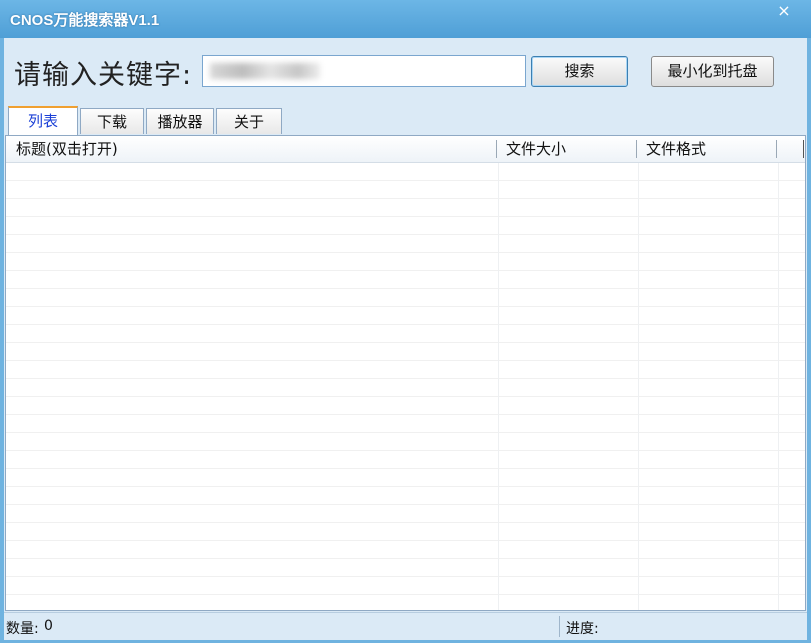 This screenshot has width=811, height=643. I want to click on progress-label: 进度:, so click(582, 629).